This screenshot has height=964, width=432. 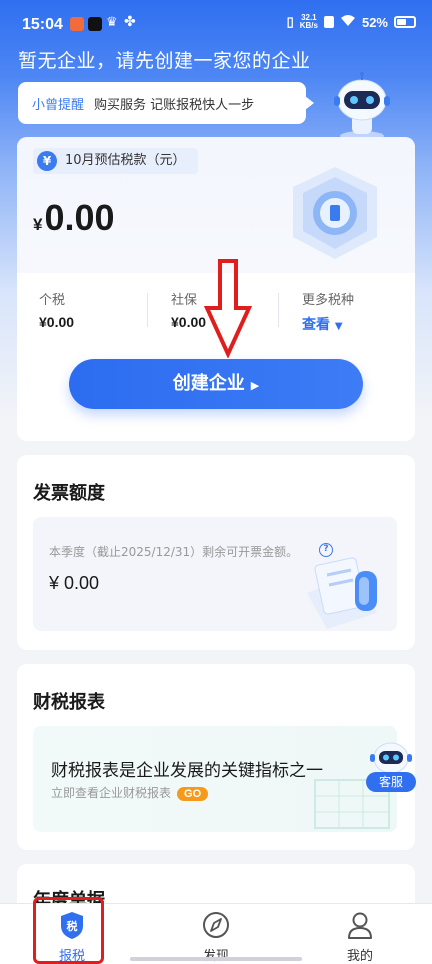 I want to click on wifi-icon, so click(x=348, y=22).